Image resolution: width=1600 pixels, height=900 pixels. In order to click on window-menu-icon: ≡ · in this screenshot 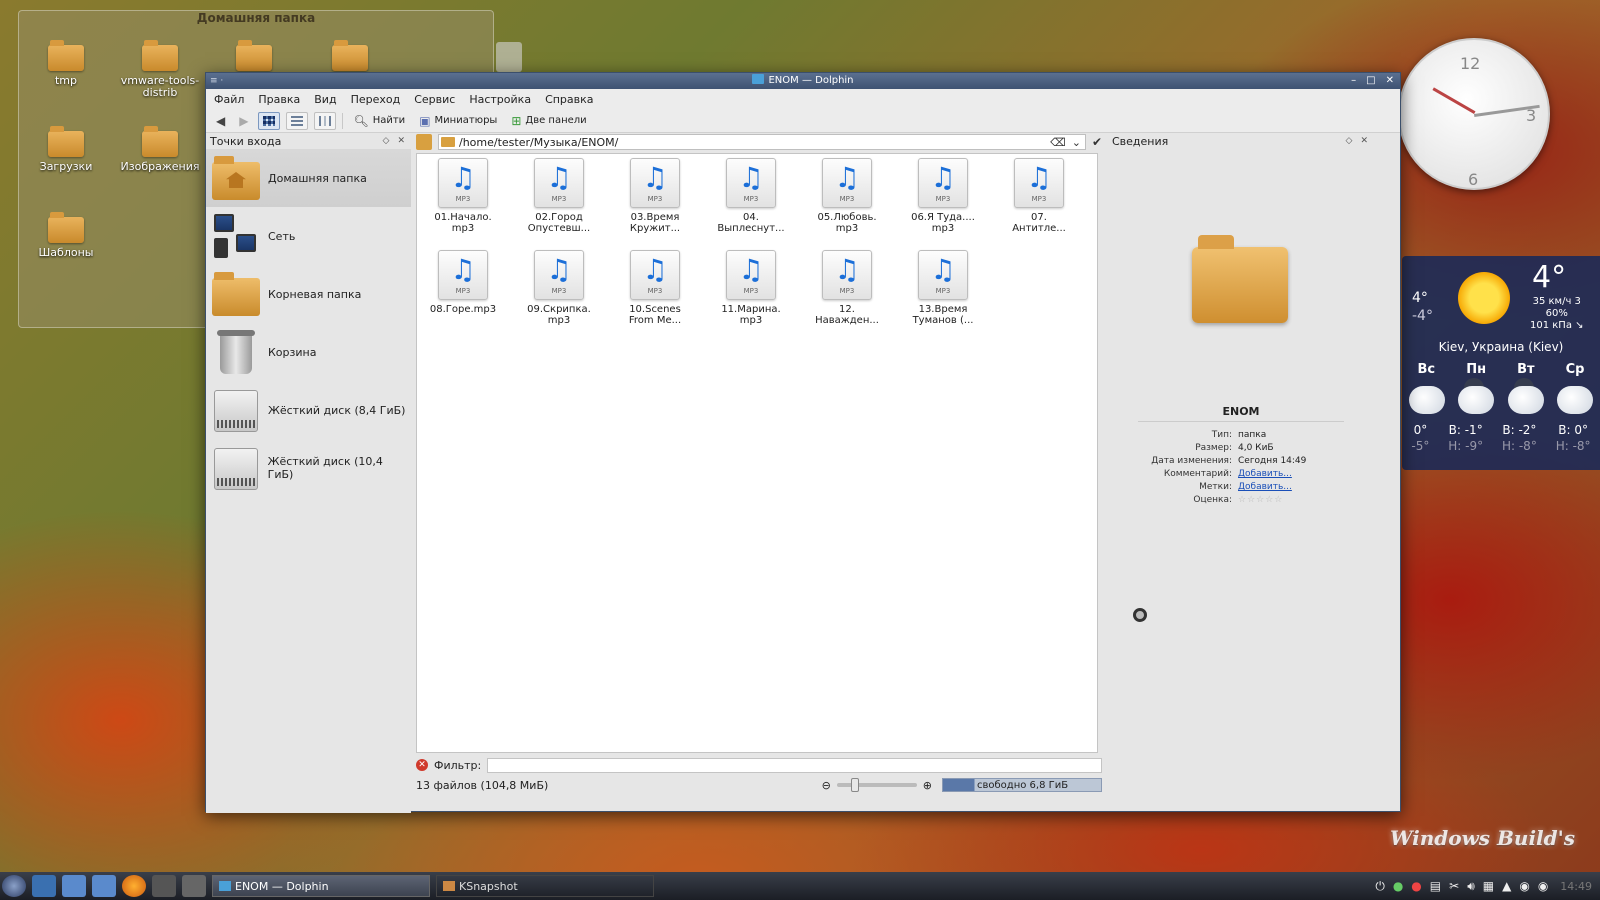, I will do `click(216, 81)`.